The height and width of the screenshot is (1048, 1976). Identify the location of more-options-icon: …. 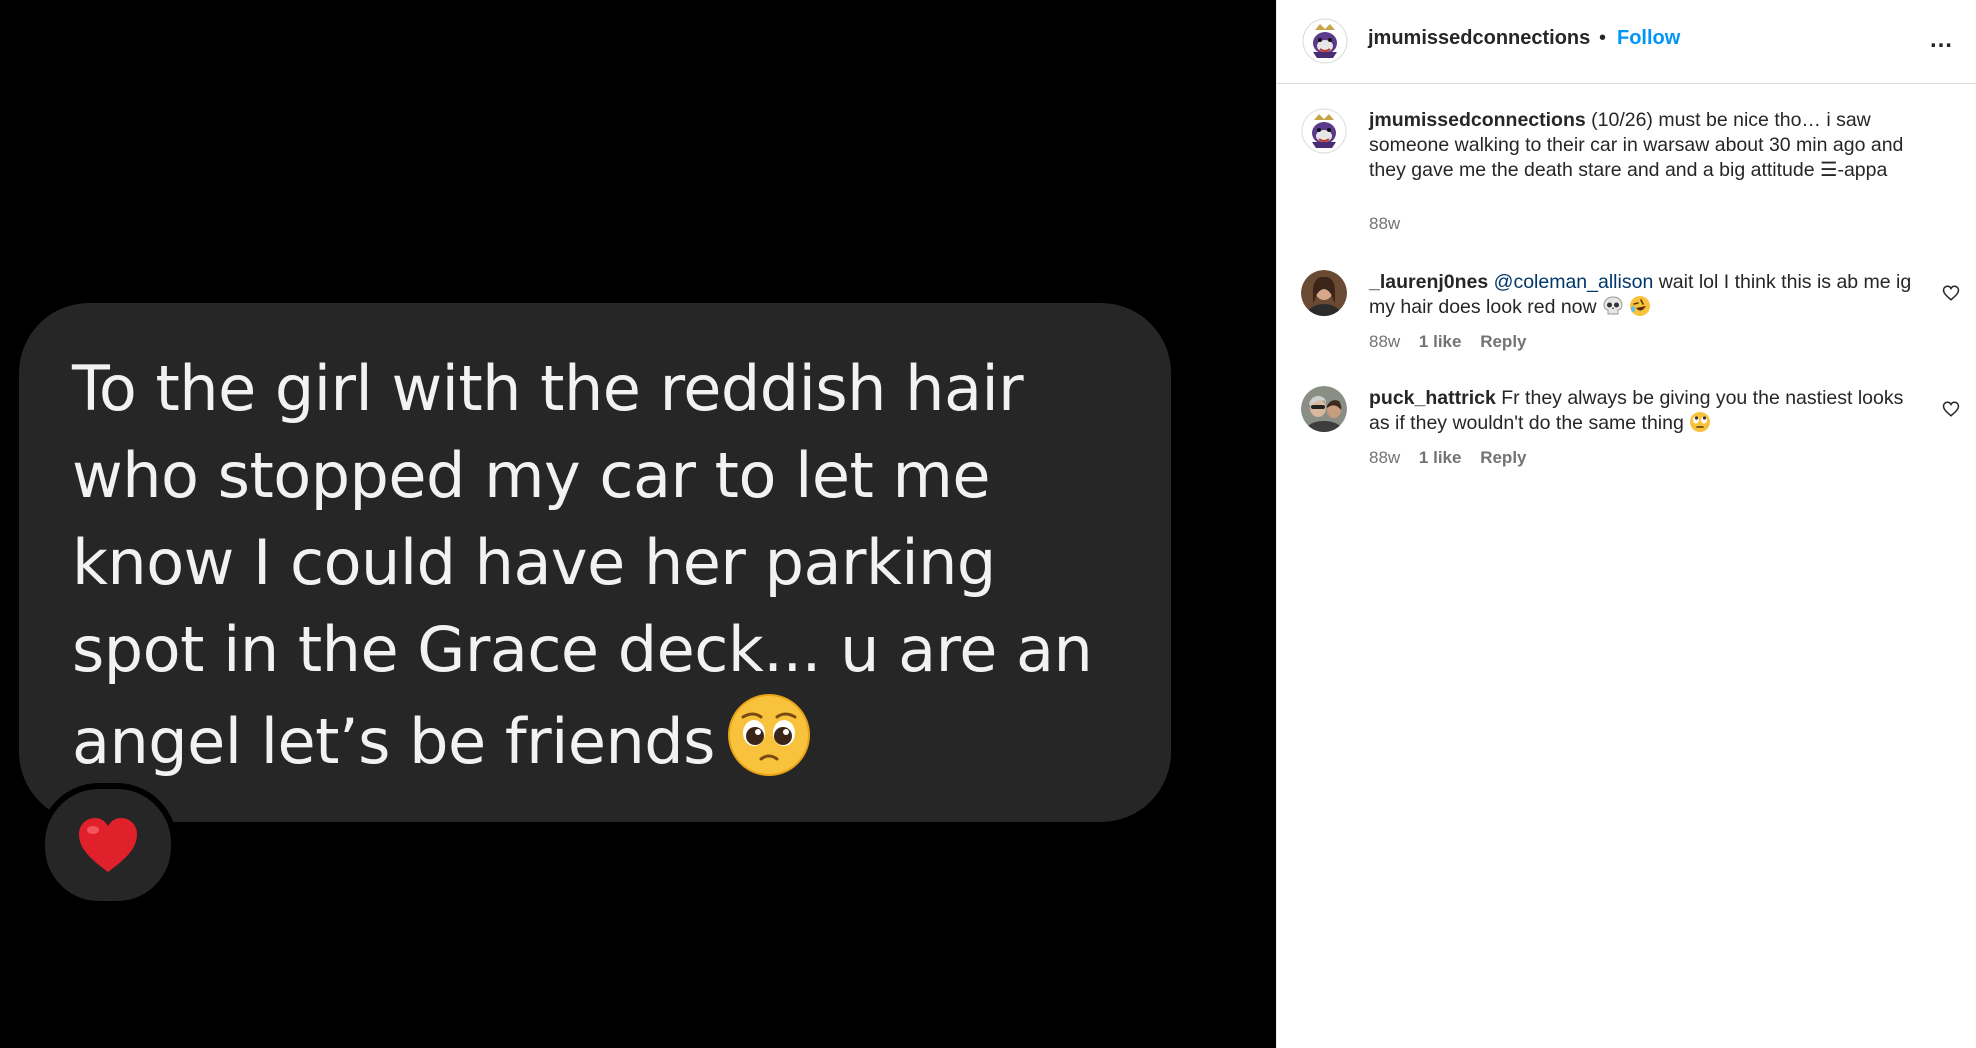
(1941, 40).